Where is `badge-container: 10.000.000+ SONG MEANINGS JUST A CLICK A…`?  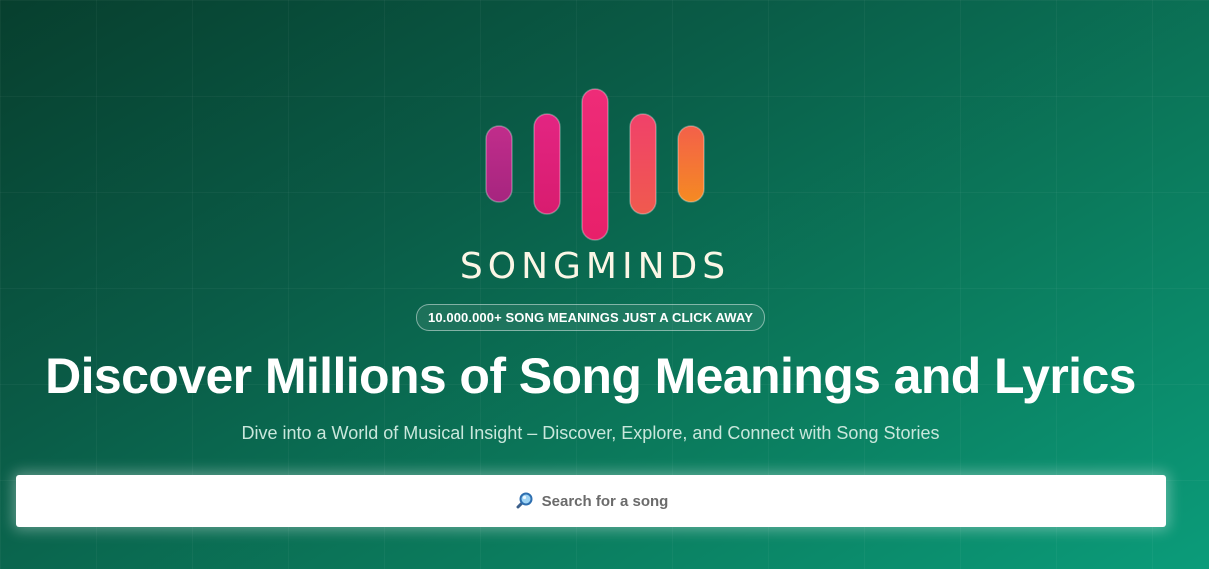 badge-container: 10.000.000+ SONG MEANINGS JUST A CLICK A… is located at coordinates (590, 317).